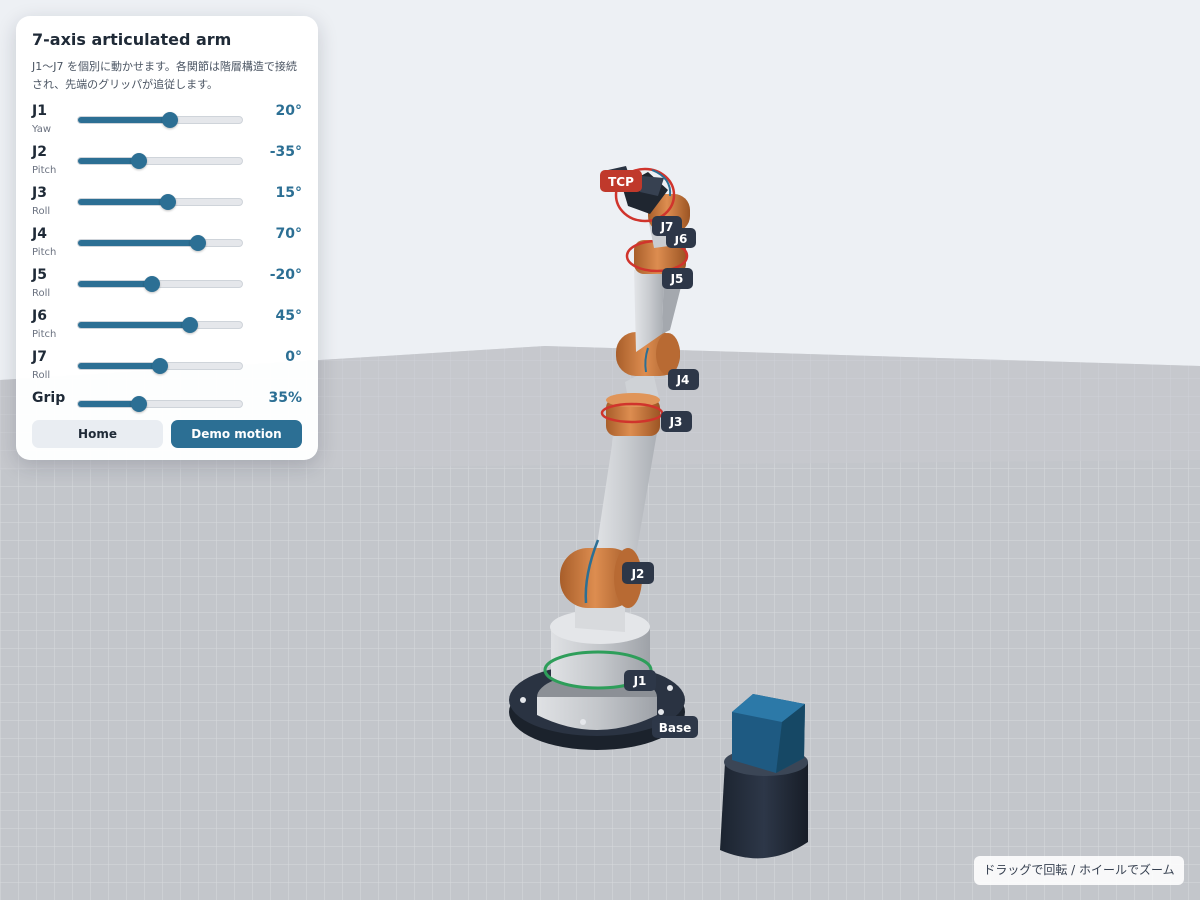 The width and height of the screenshot is (1200, 900). I want to click on joint-value: 20°, so click(288, 111).